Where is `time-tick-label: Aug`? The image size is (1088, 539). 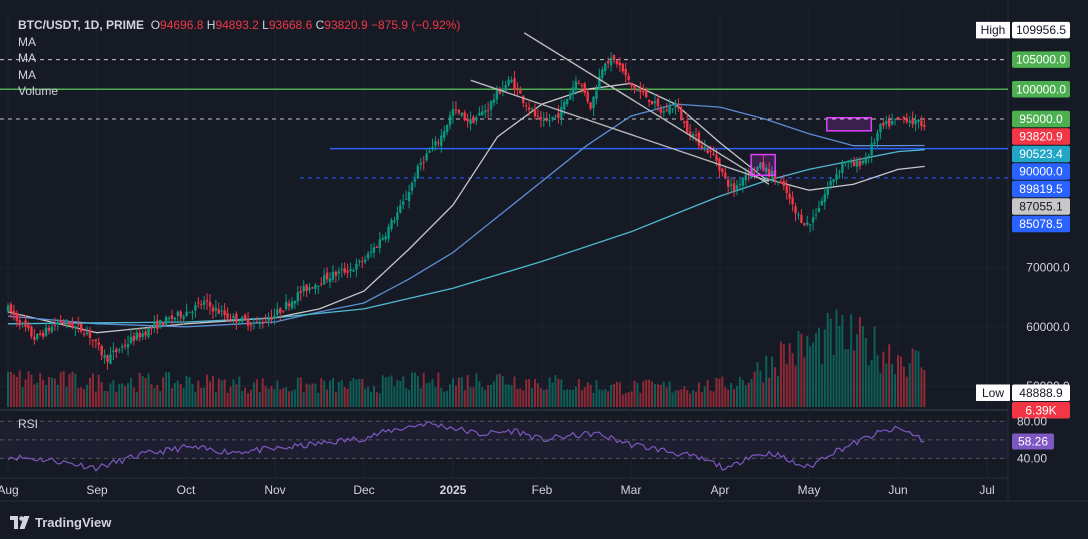
time-tick-label: Aug is located at coordinates (9, 490).